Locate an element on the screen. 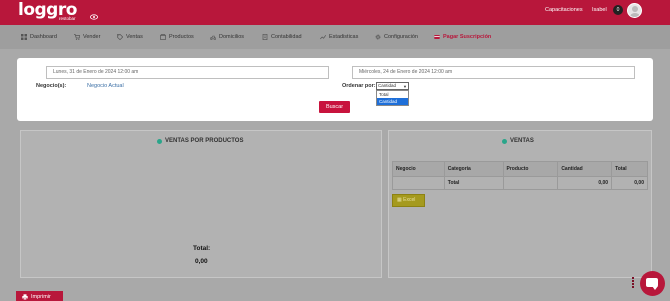  card-icon is located at coordinates (437, 37).